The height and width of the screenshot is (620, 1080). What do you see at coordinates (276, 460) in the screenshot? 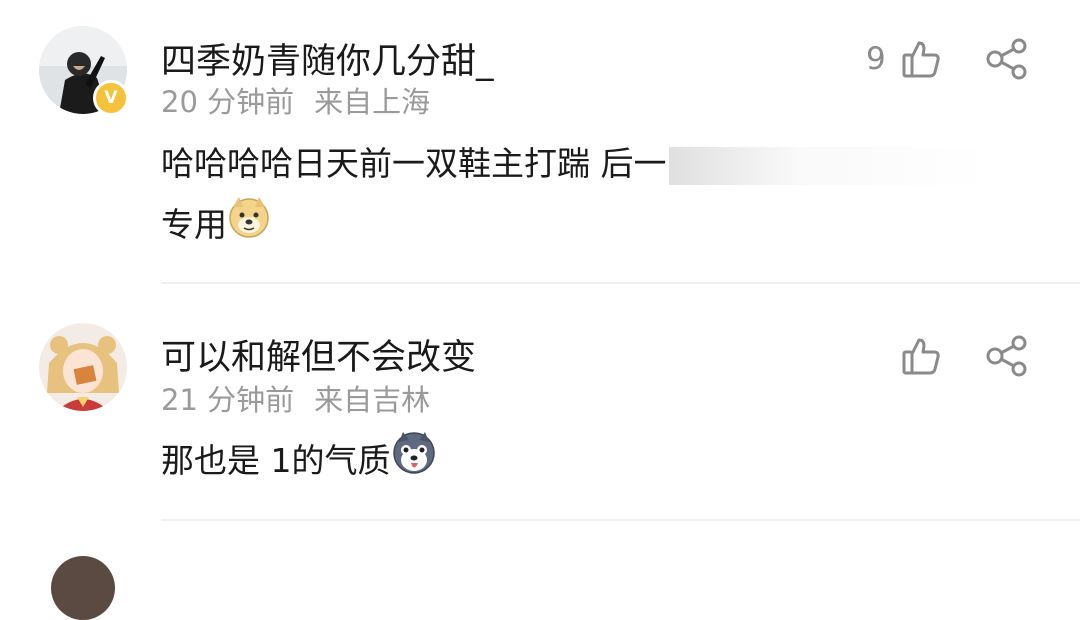
I see `comment-text: 那也是 1的气质` at bounding box center [276, 460].